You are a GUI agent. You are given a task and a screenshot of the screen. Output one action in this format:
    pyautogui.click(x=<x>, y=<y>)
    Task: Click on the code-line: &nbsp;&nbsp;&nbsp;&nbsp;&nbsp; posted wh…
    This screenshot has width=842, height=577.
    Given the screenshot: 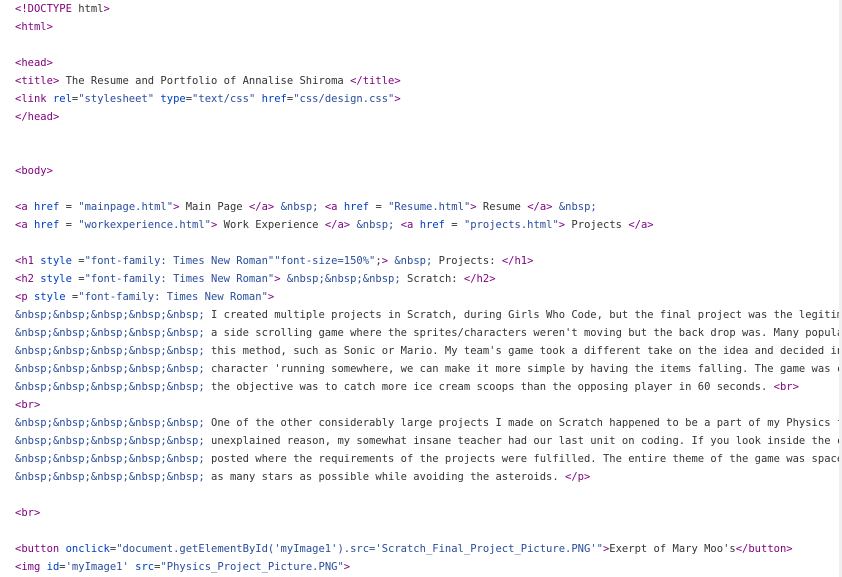 What is the action you would take?
    pyautogui.click(x=428, y=459)
    